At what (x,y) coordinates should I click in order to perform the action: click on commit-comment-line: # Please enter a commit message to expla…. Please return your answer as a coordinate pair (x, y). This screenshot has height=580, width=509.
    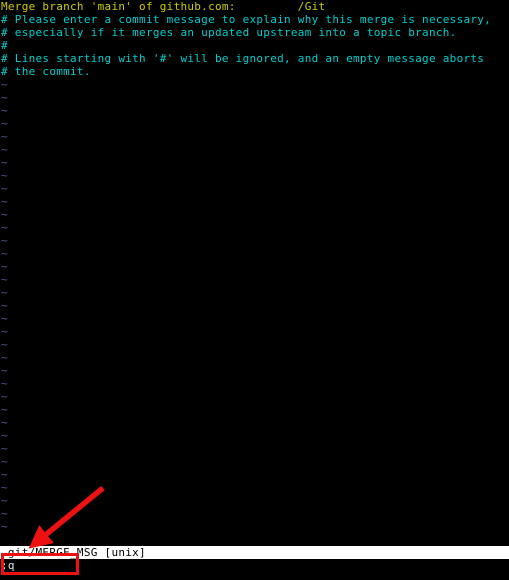
    Looking at the image, I should click on (254, 19).